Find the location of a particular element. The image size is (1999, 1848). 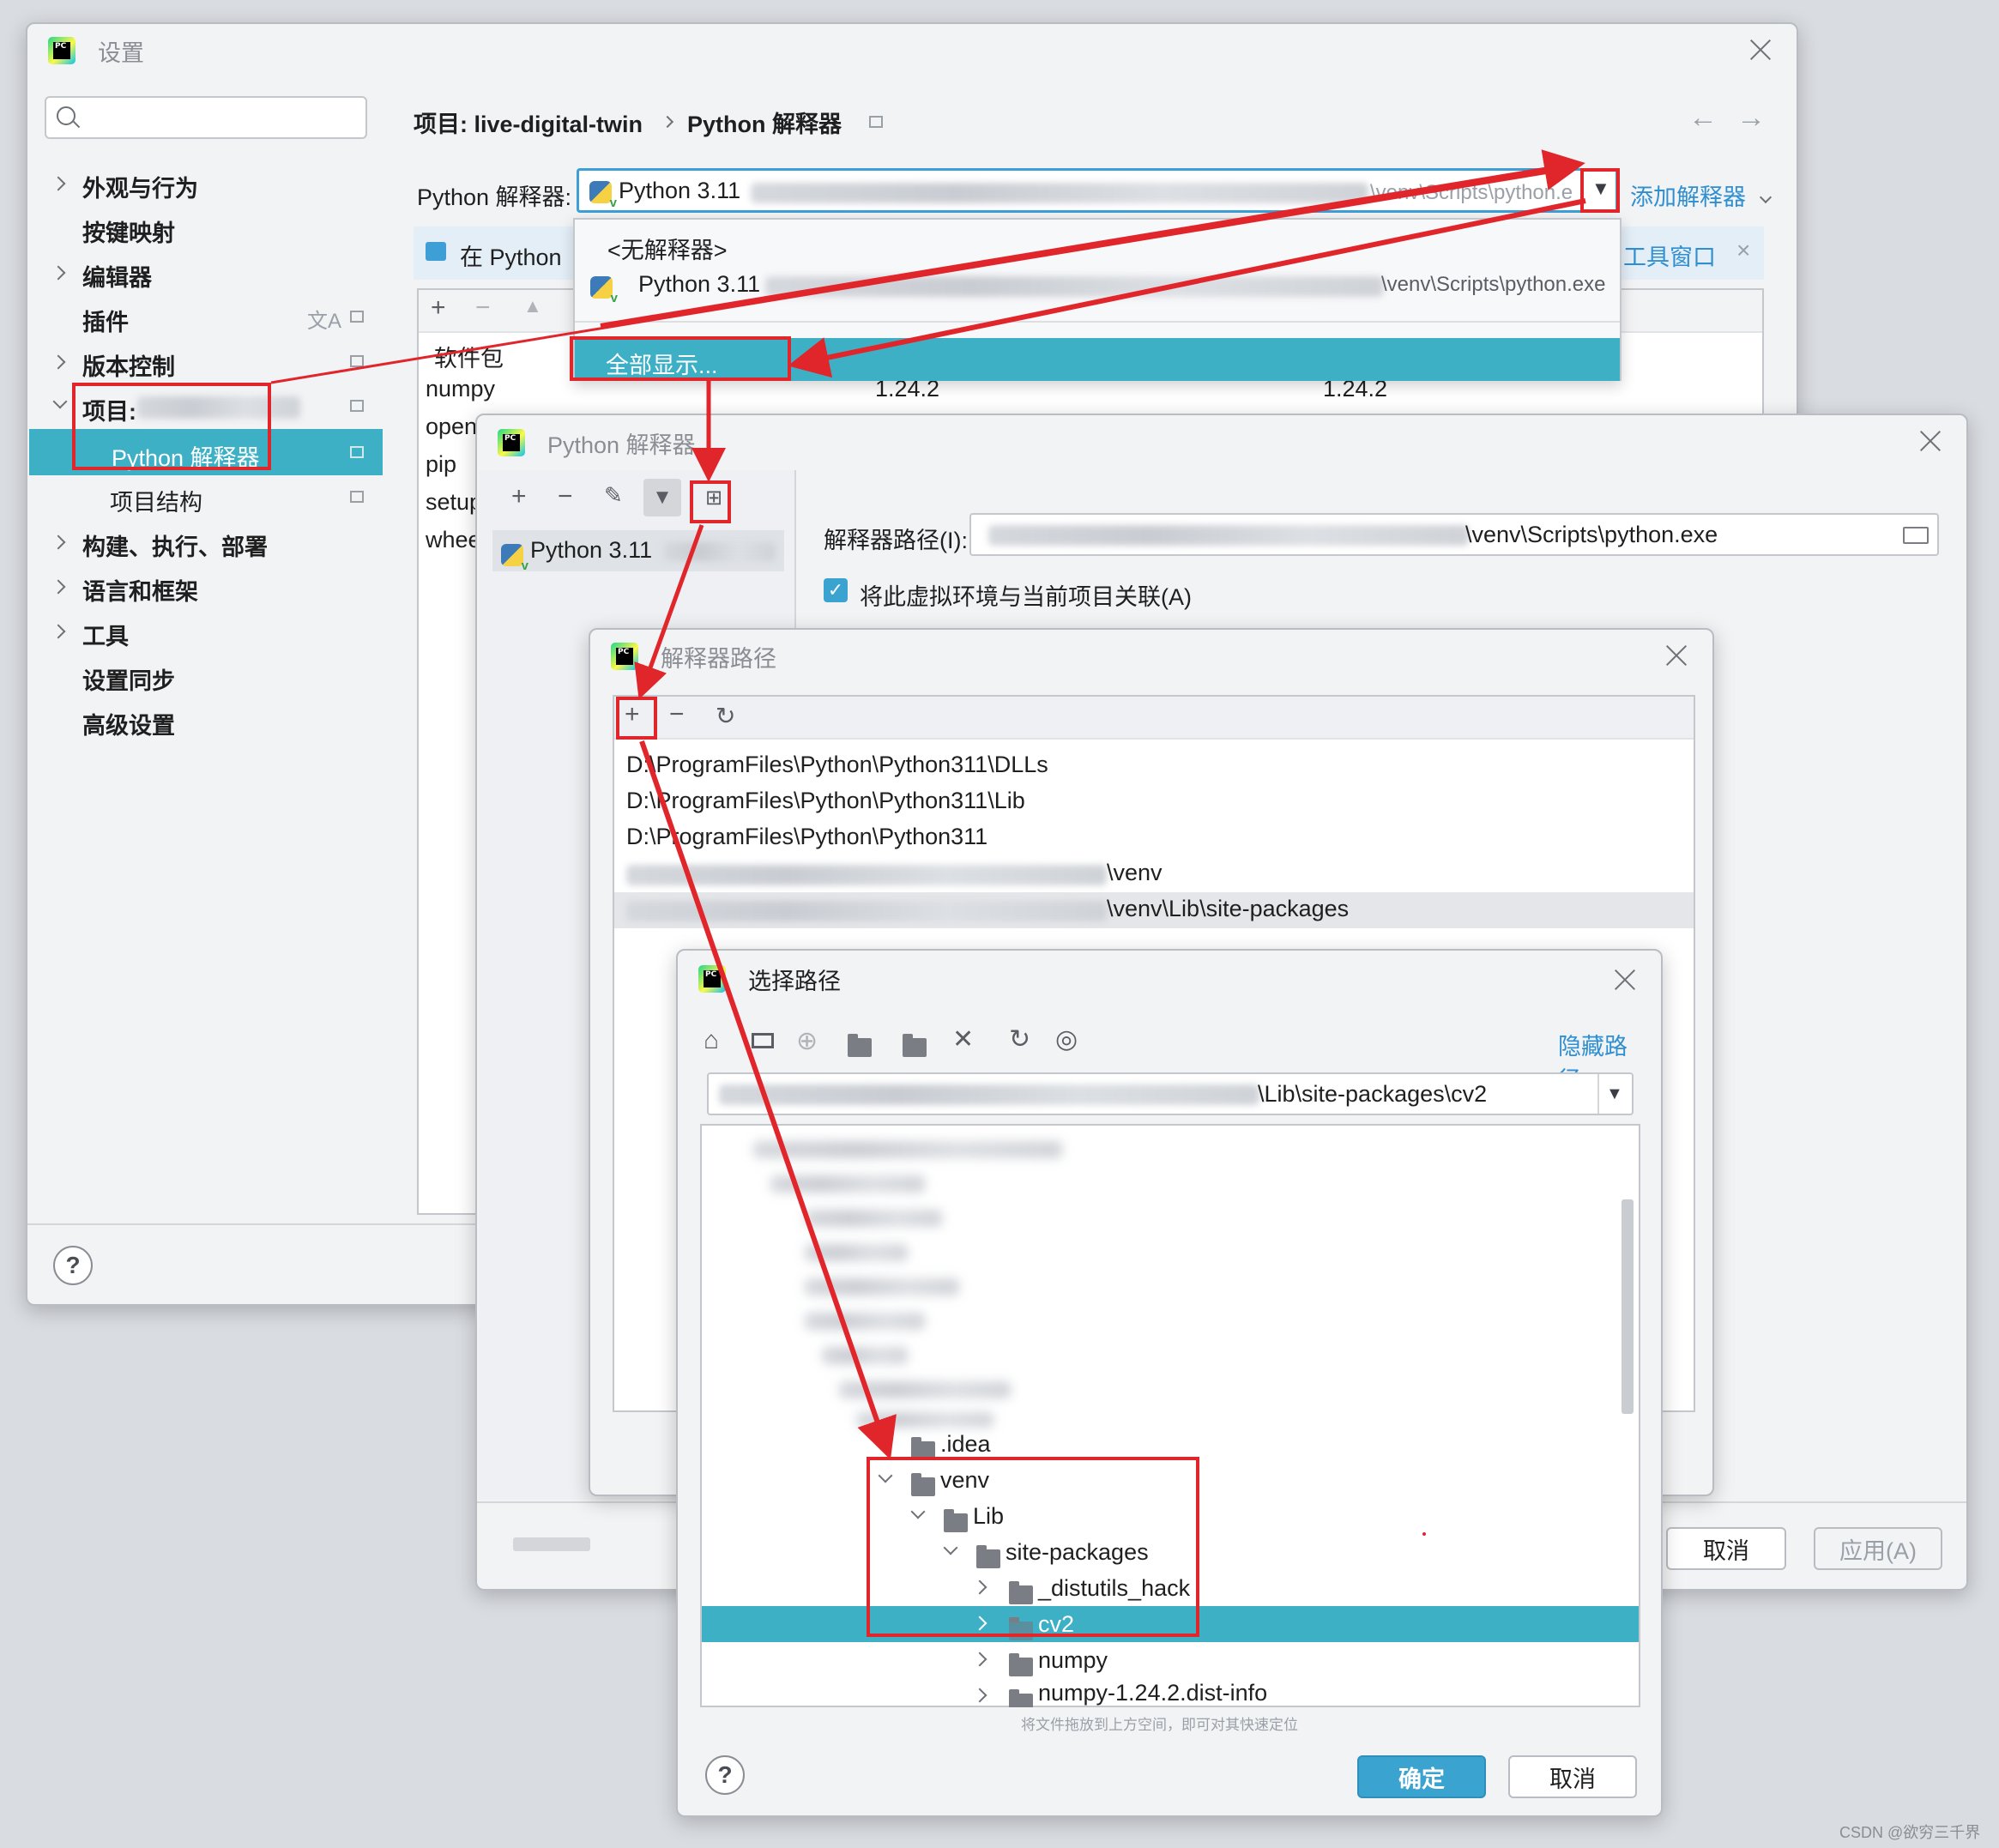

arrow-dropdown-to-show-all is located at coordinates (1187, 288).